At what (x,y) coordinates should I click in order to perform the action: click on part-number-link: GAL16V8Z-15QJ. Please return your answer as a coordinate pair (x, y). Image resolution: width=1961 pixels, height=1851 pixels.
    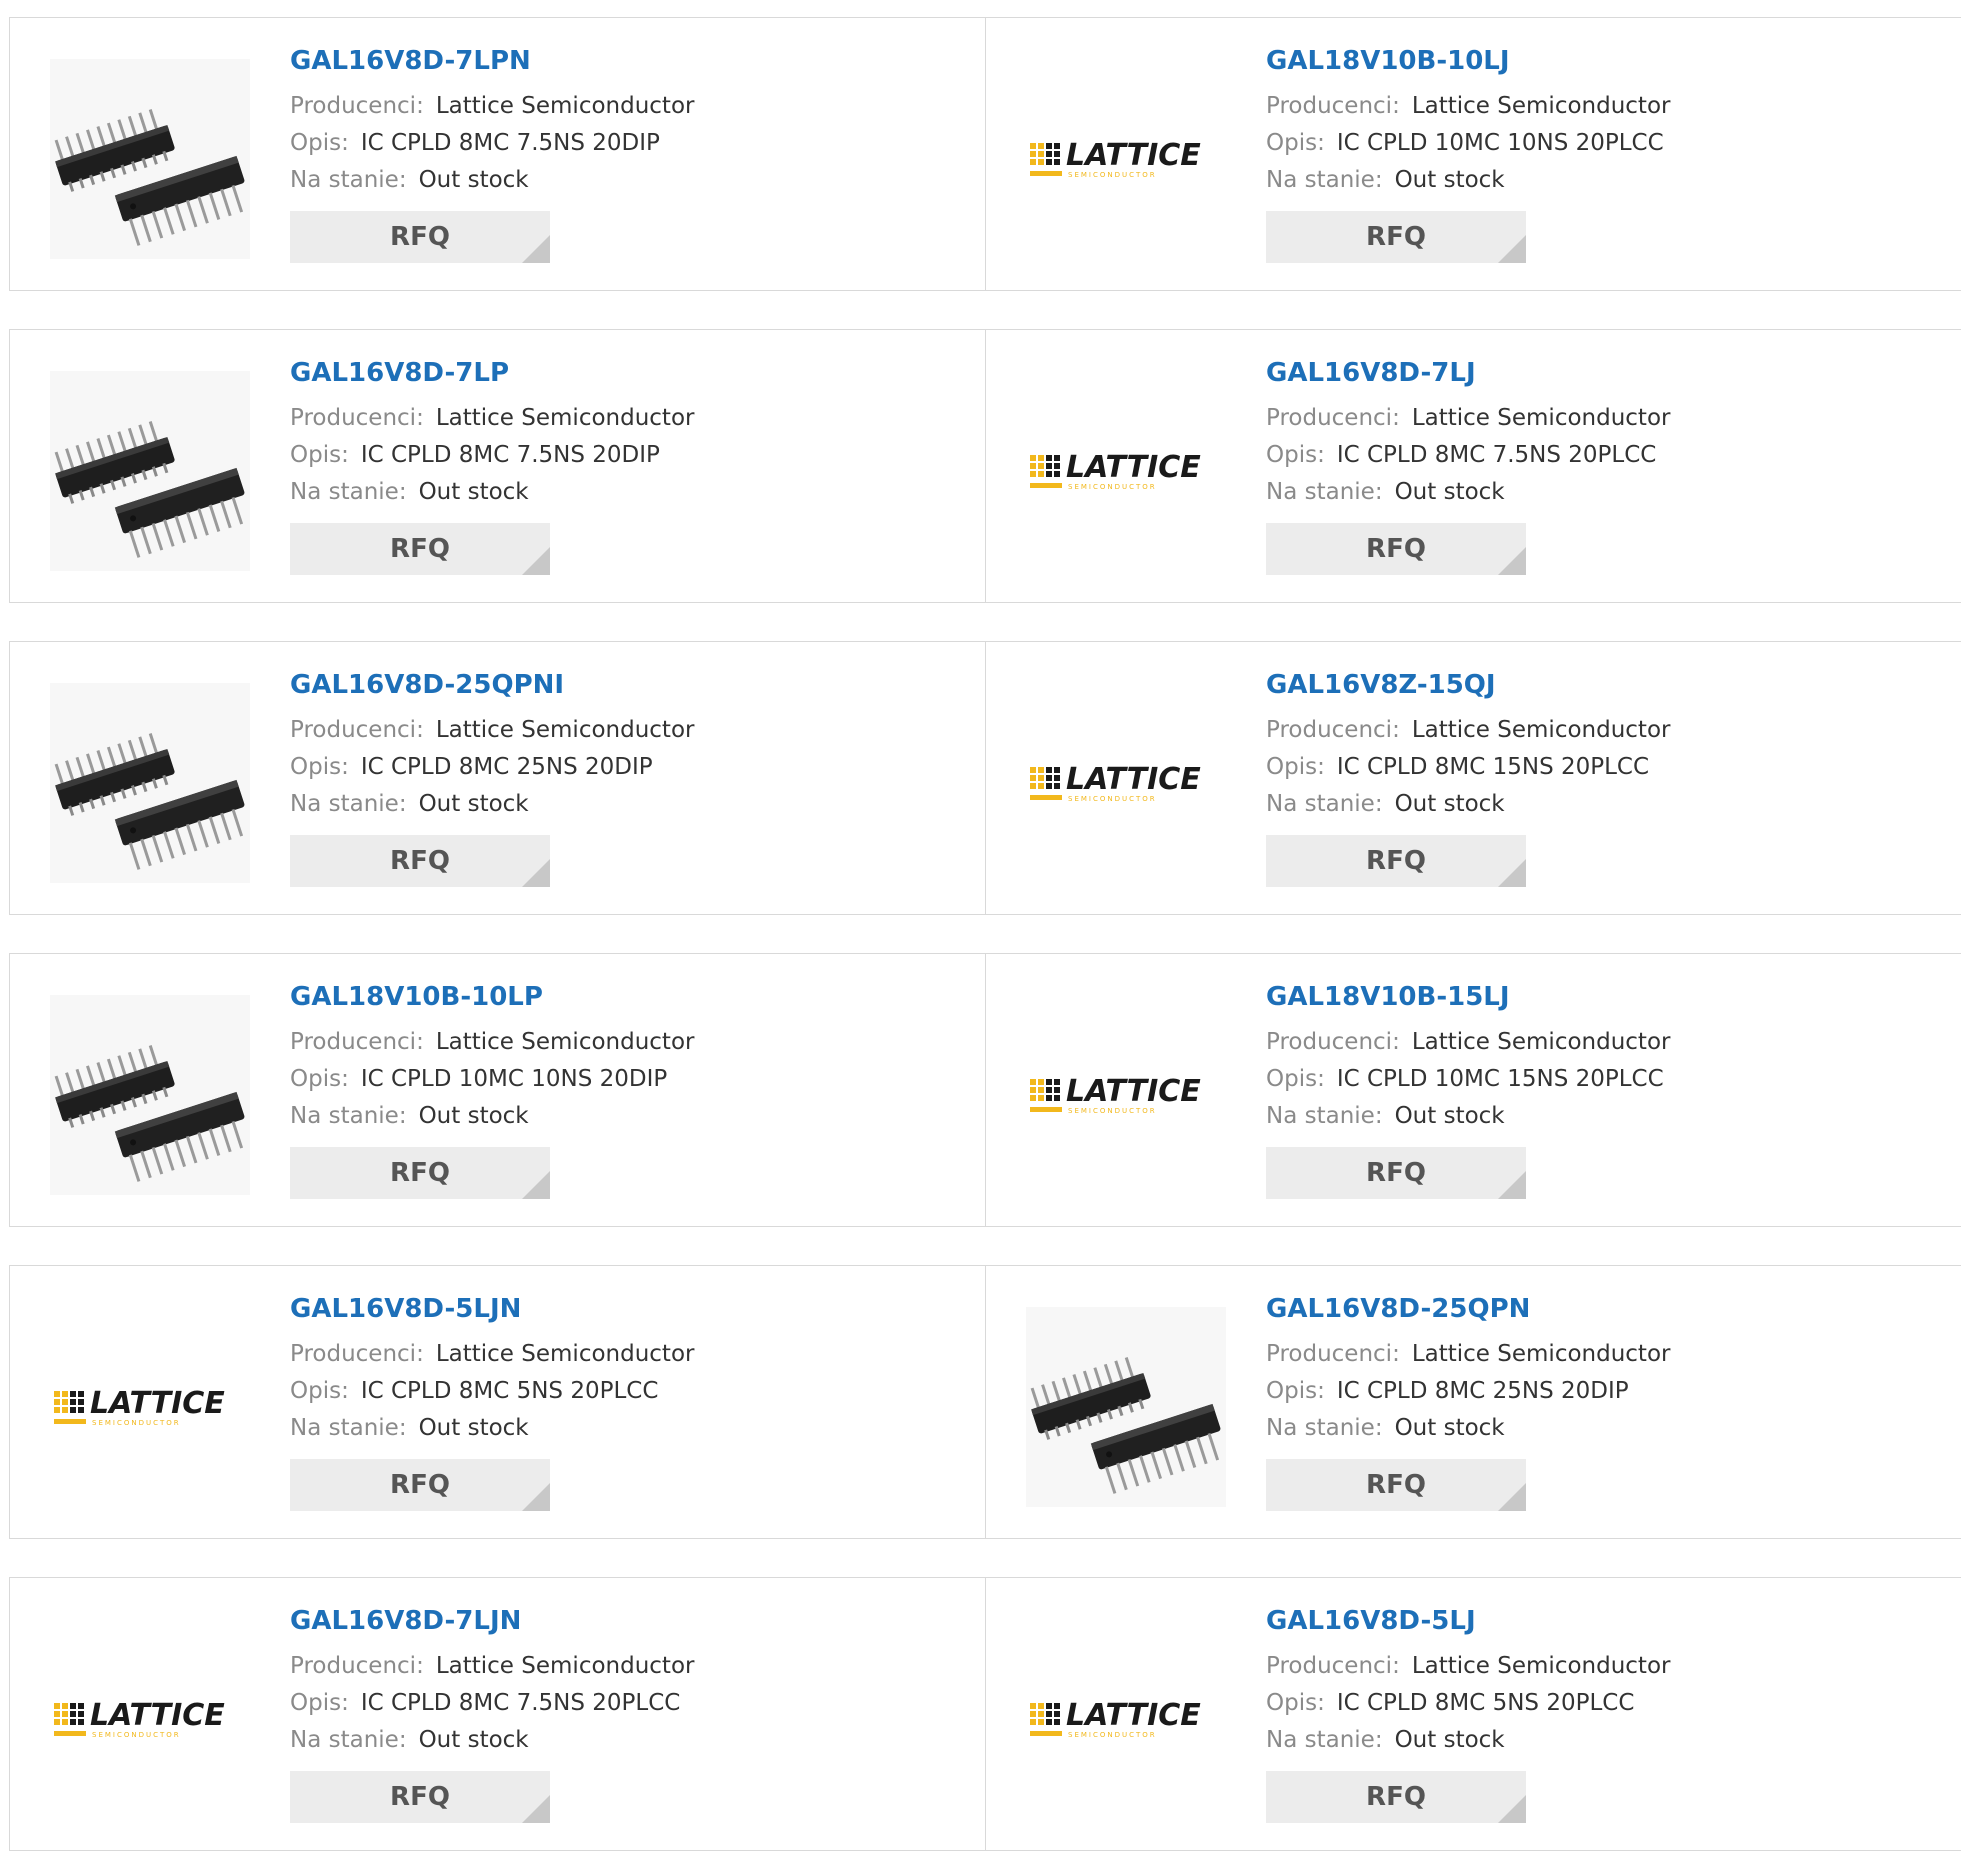
    Looking at the image, I should click on (1603, 685).